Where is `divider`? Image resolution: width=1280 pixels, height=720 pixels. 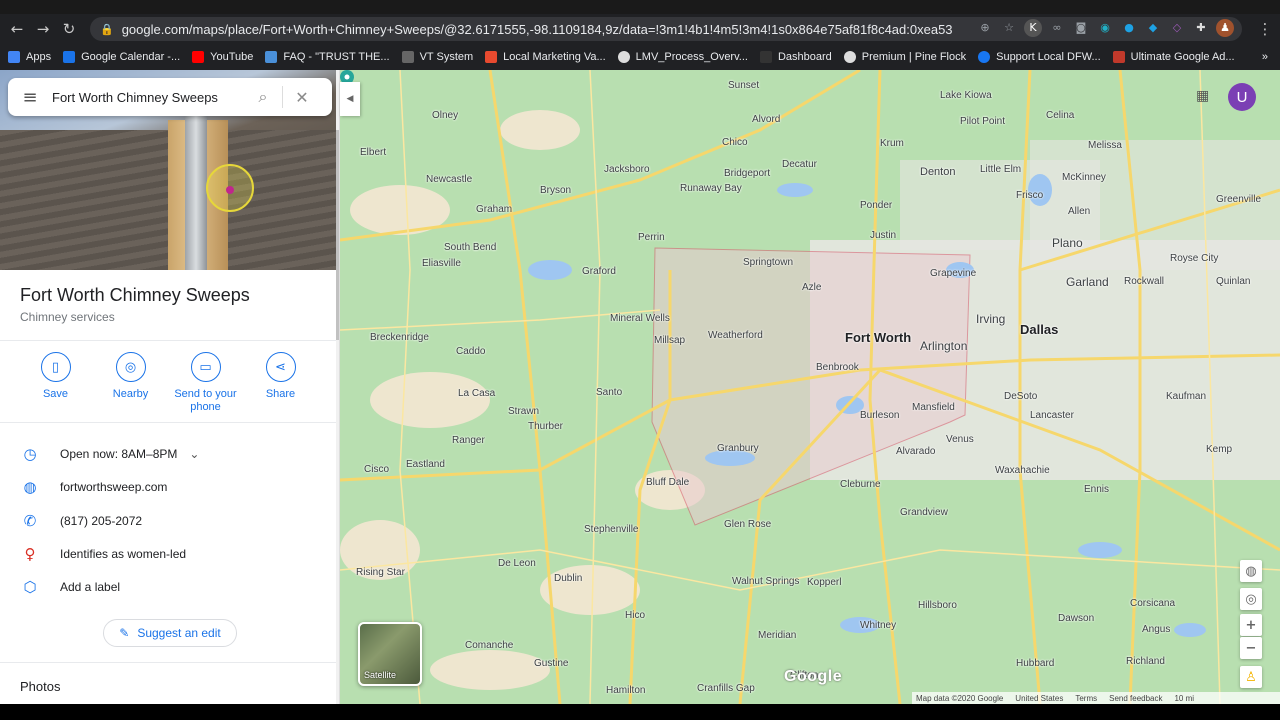
divider is located at coordinates (168, 422).